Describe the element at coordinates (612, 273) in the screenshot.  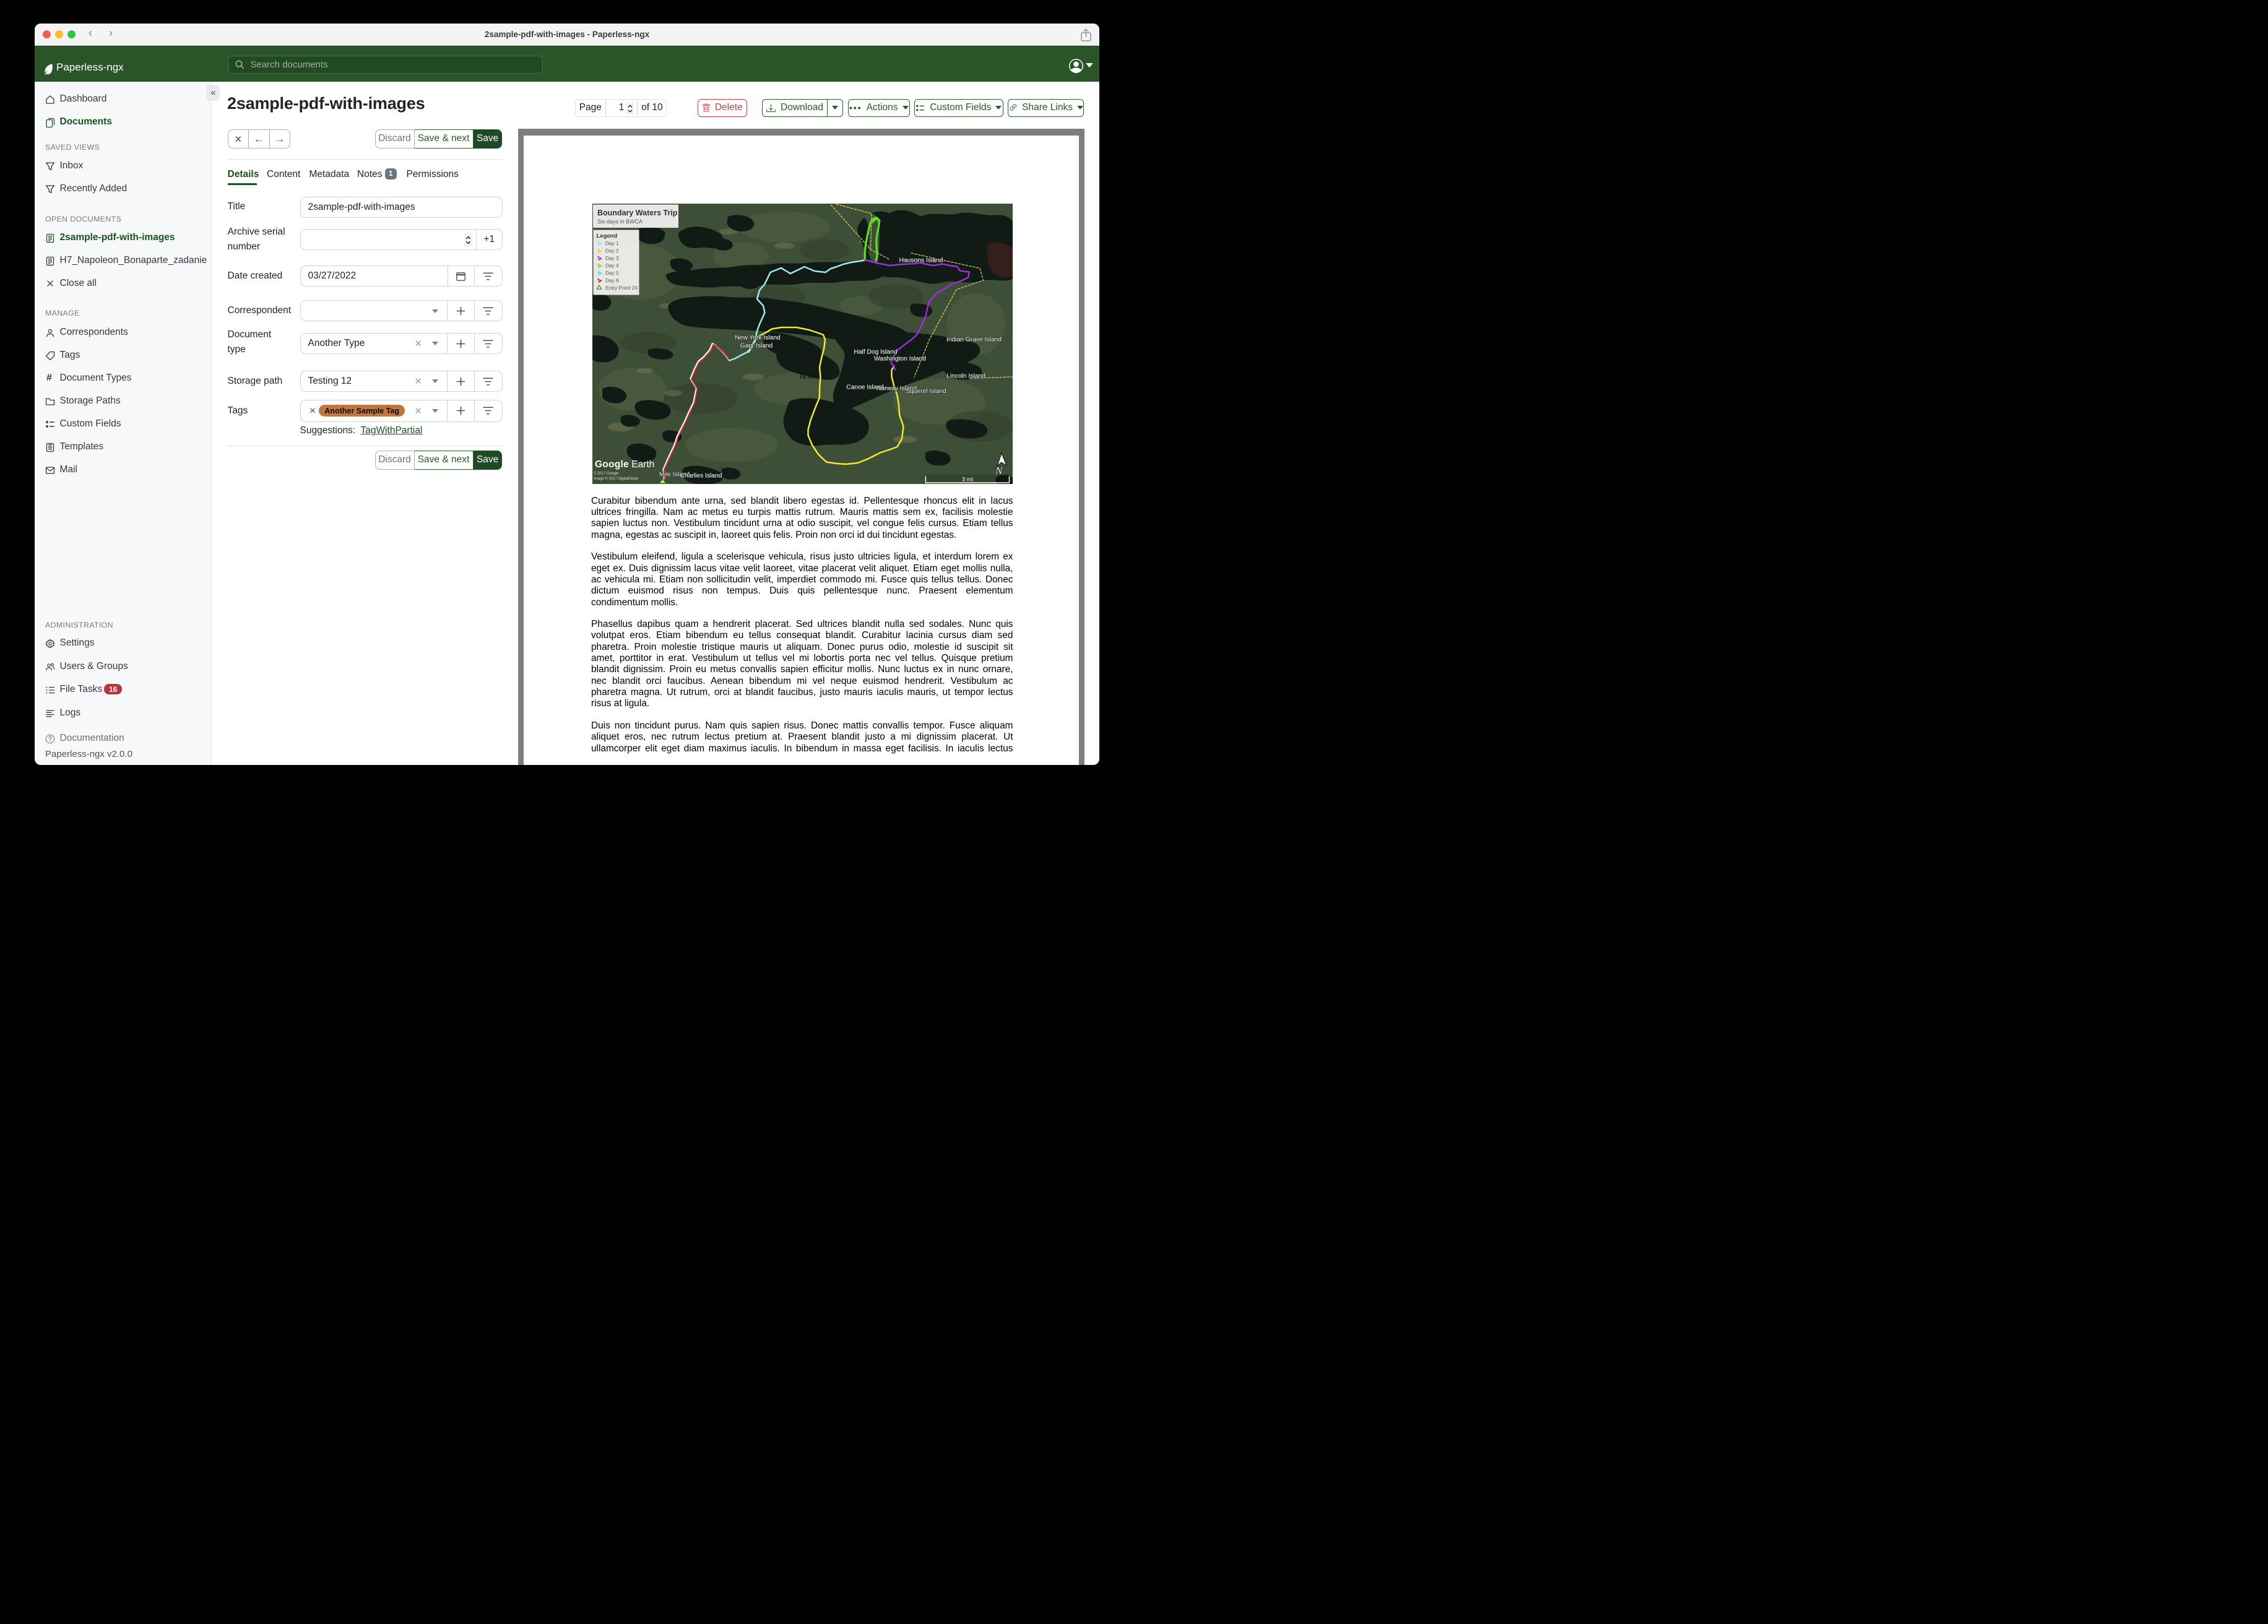
I see `svg-text: Day 5` at that location.